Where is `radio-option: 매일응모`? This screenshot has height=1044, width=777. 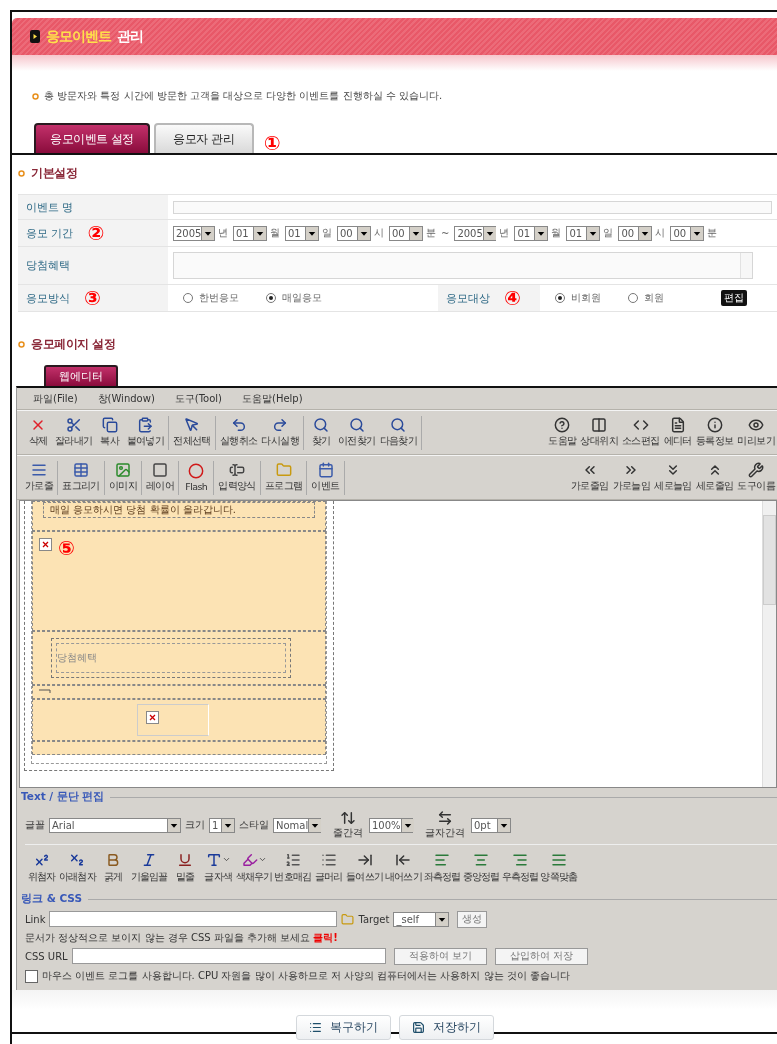
radio-option: 매일응모 is located at coordinates (294, 298).